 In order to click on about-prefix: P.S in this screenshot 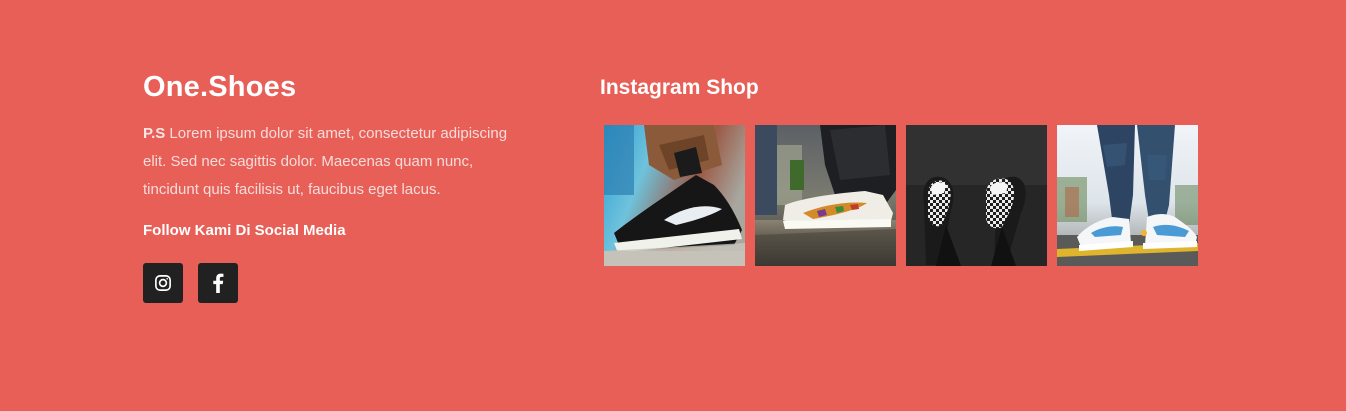, I will do `click(154, 133)`.